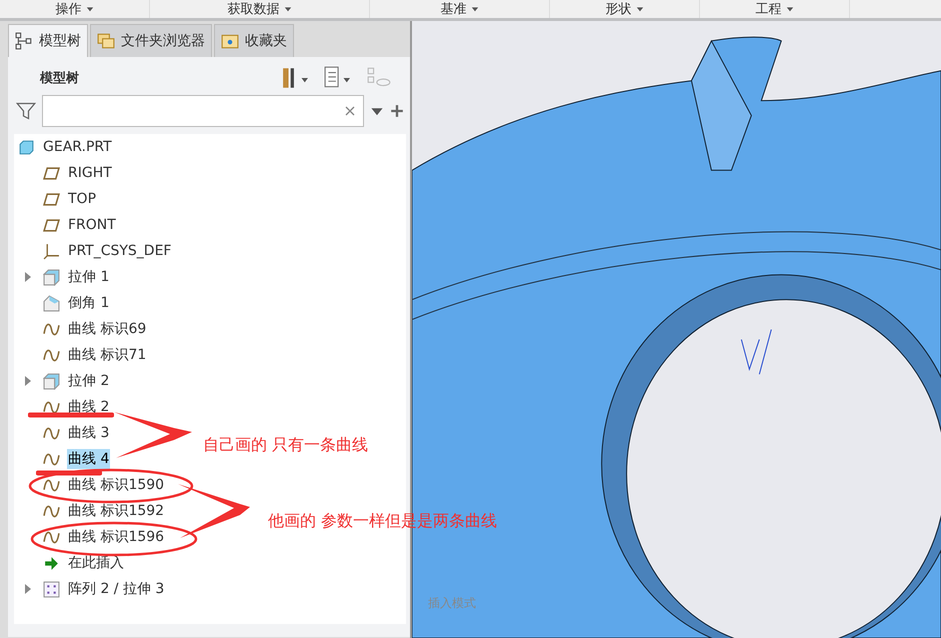  I want to click on cube-icon, so click(26, 147).